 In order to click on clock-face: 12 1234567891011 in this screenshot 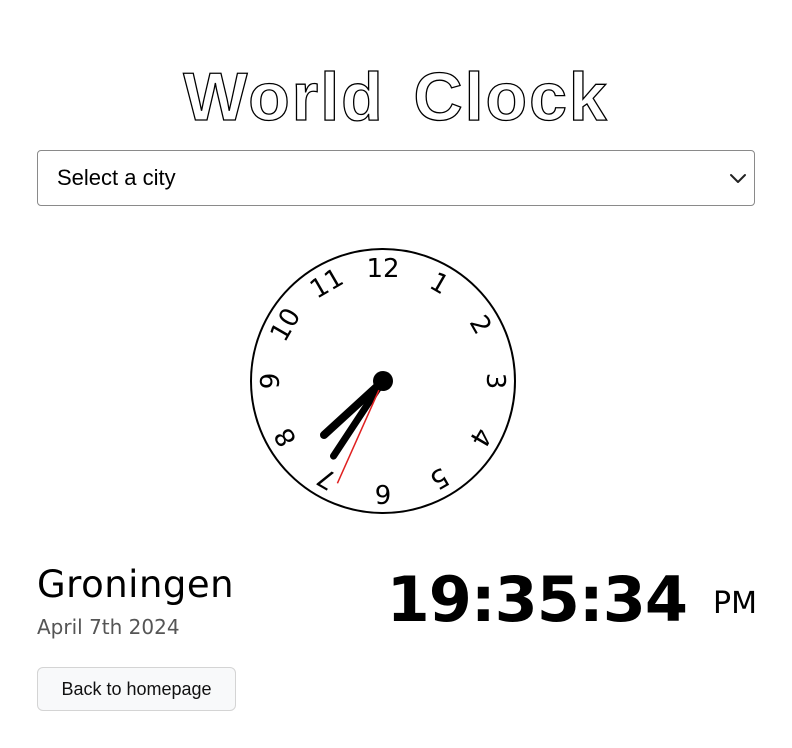, I will do `click(383, 381)`.